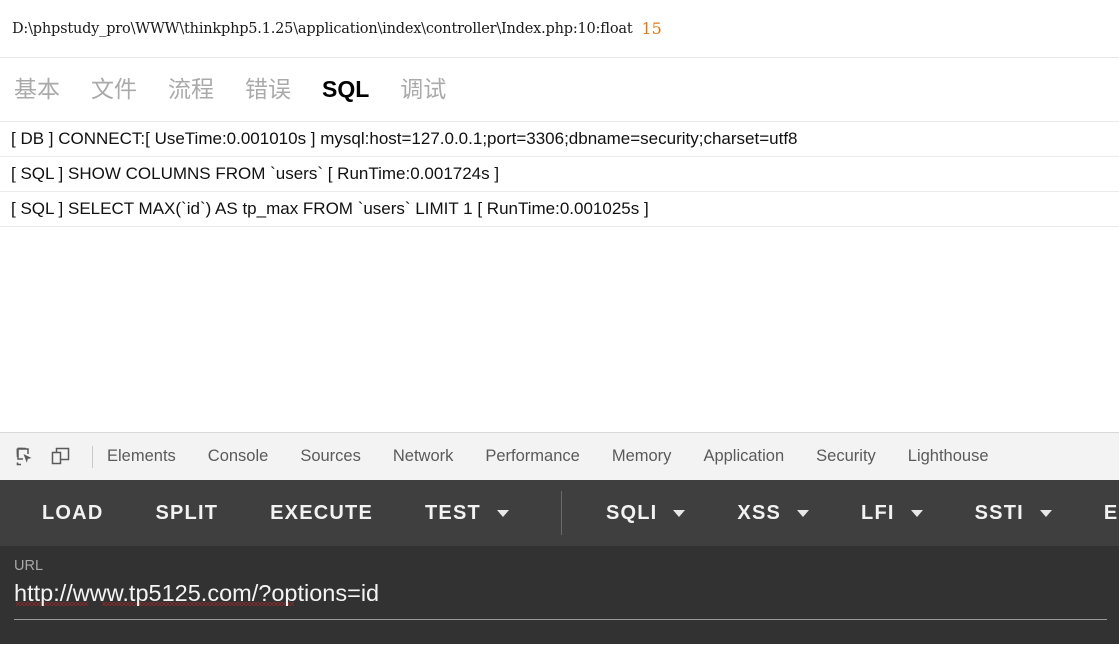 Image resolution: width=1119 pixels, height=649 pixels. What do you see at coordinates (330, 456) in the screenshot?
I see `devtools-tab-sources: Sources` at bounding box center [330, 456].